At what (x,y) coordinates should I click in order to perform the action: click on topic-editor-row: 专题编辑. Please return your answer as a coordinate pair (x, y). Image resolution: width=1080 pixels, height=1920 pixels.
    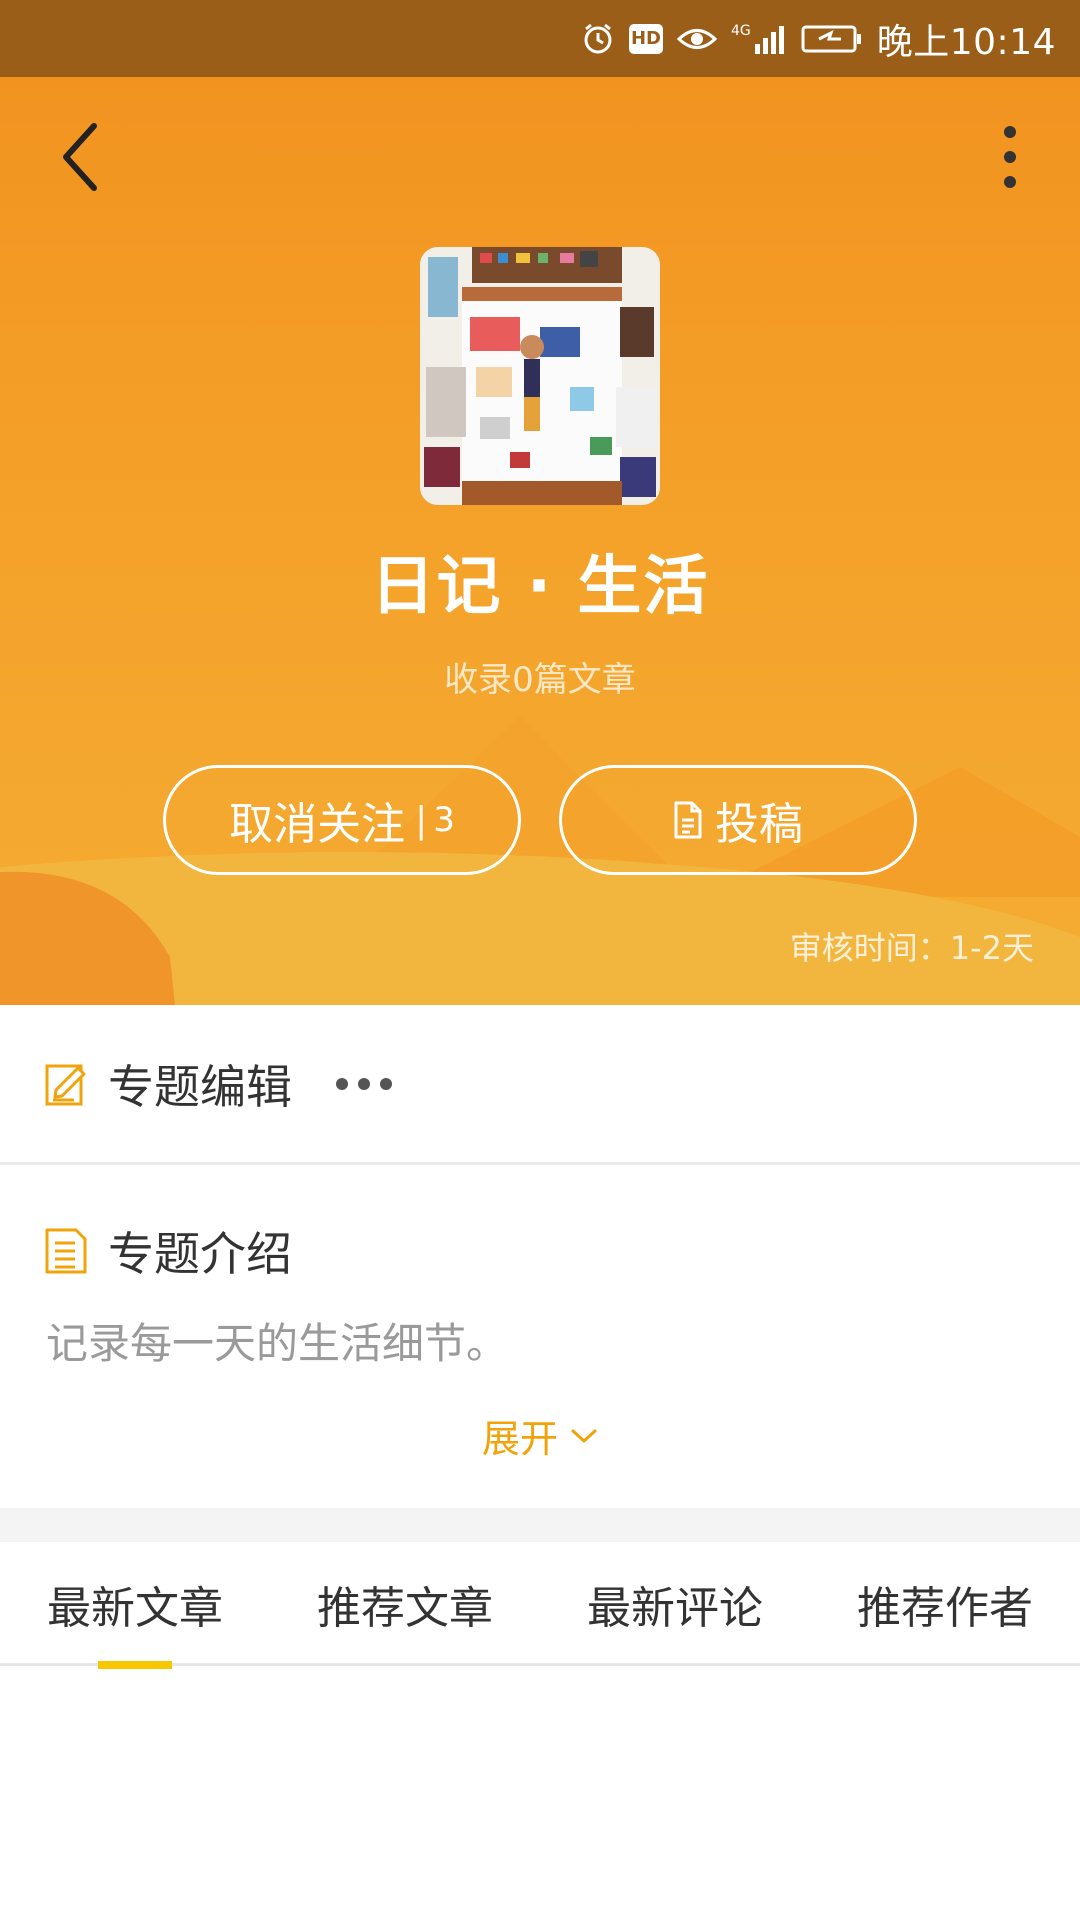
    Looking at the image, I should click on (540, 1085).